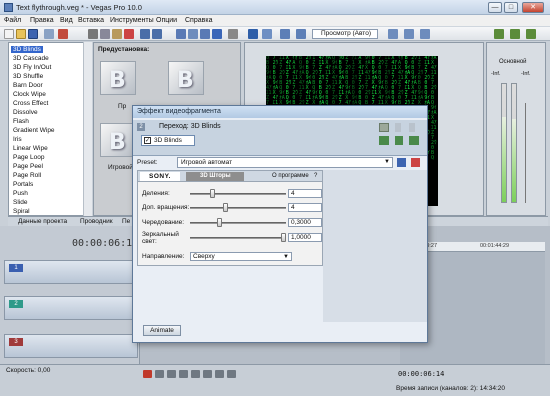 This screenshot has height=396, width=550. I want to click on undo-icon, so click(145, 34).